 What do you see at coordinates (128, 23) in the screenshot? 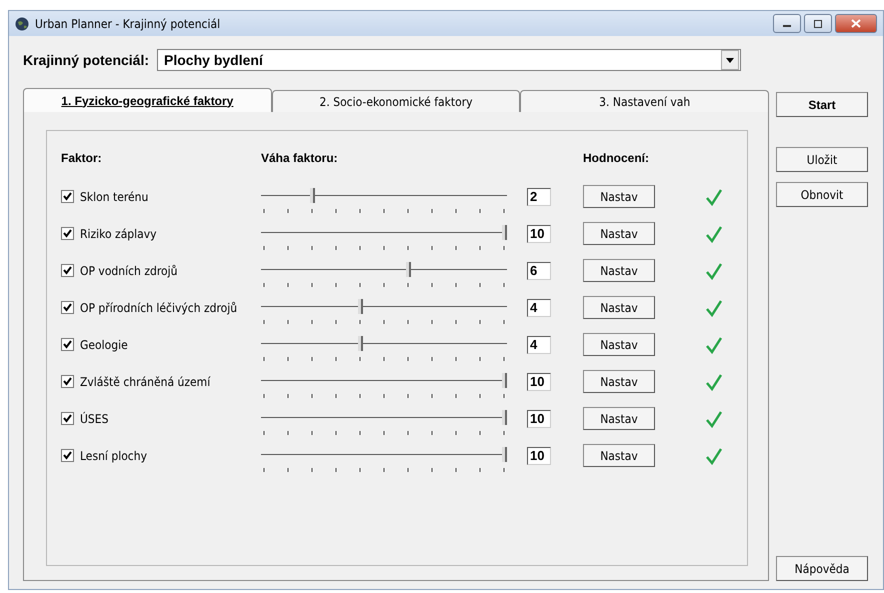
I see `window-title: Urban Planner - Krajinný potenciál` at bounding box center [128, 23].